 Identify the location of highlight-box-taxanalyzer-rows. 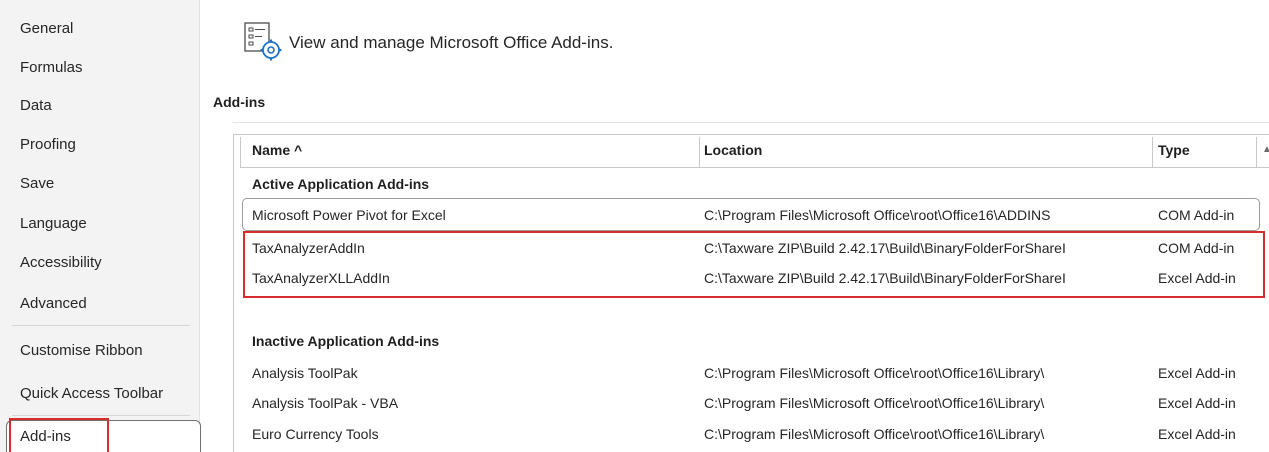
(754, 264).